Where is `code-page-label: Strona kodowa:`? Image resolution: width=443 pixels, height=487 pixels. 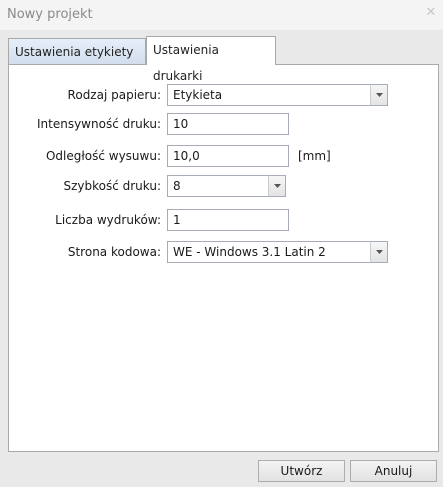 code-page-label: Strona kodowa: is located at coordinates (114, 252).